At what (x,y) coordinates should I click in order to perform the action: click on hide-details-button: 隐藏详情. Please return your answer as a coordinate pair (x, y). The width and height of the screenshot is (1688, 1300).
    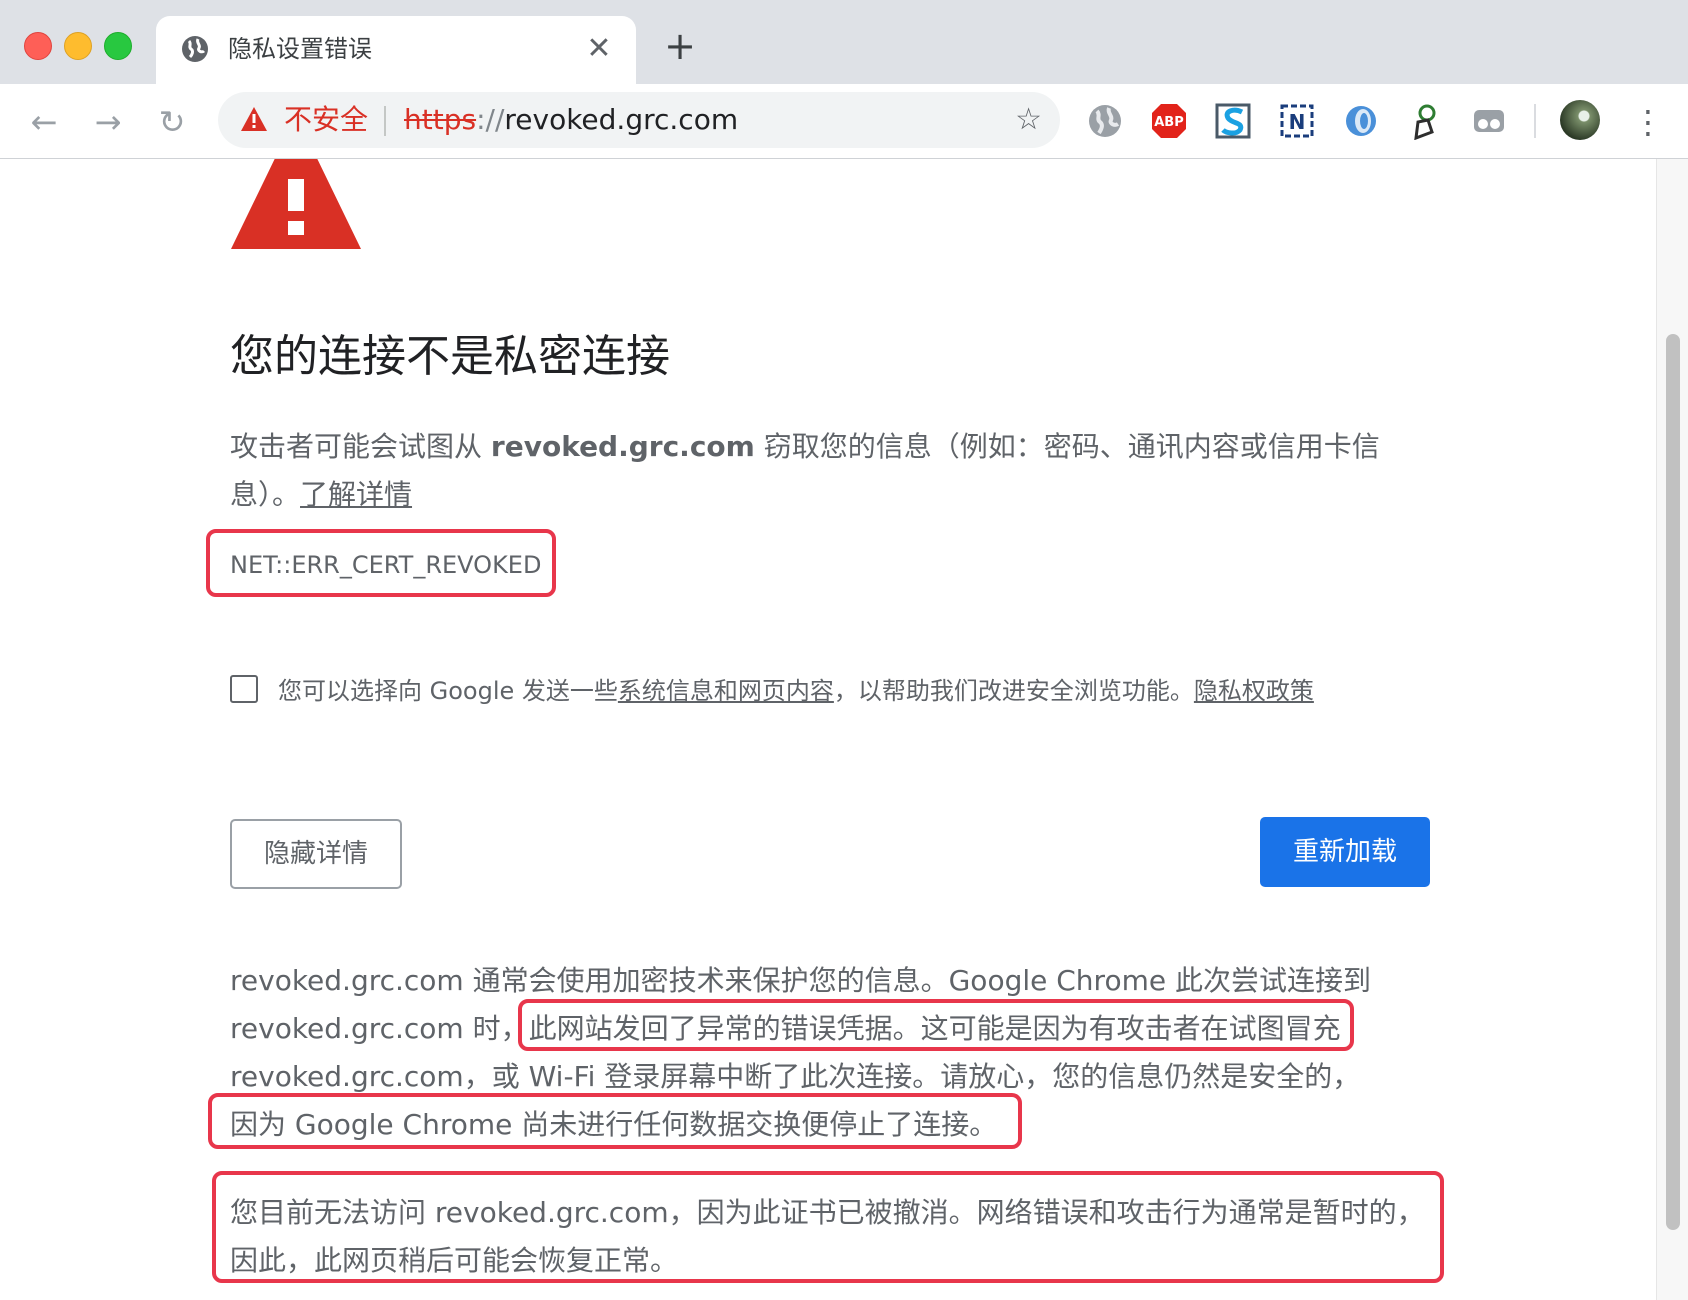
    Looking at the image, I should click on (316, 854).